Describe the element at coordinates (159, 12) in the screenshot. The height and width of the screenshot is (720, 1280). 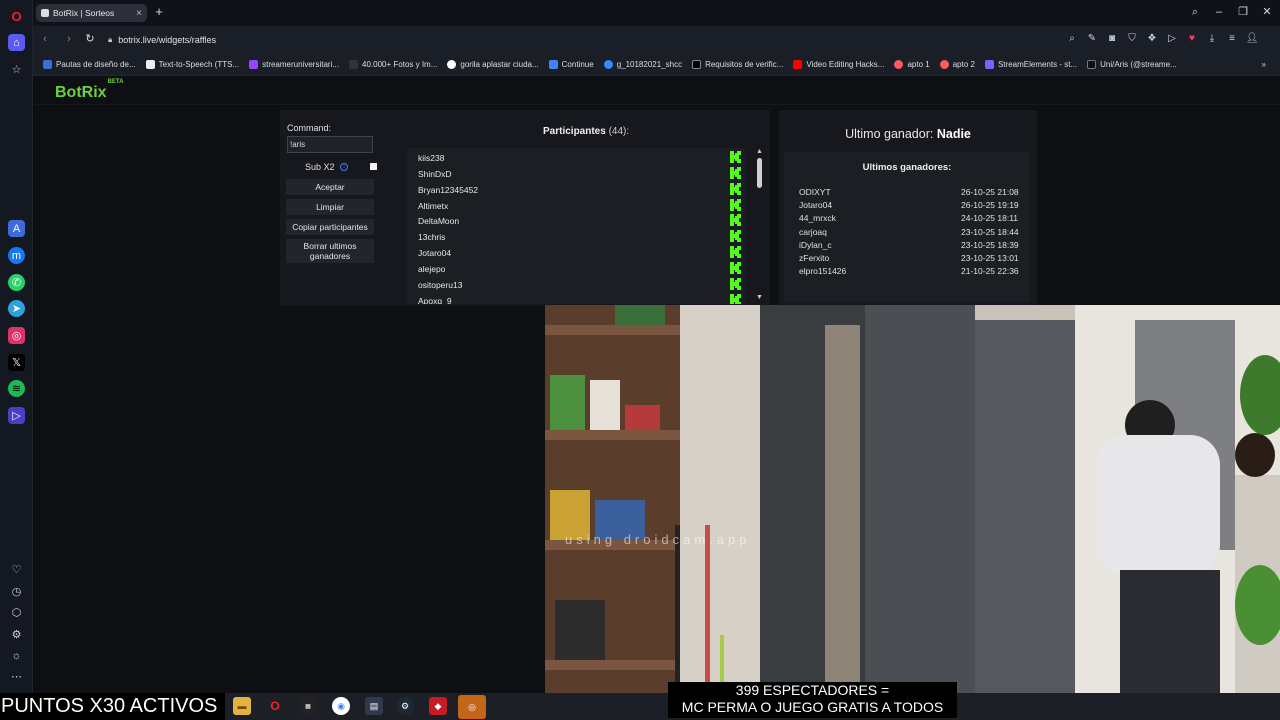
I see `new-tab-button: +` at that location.